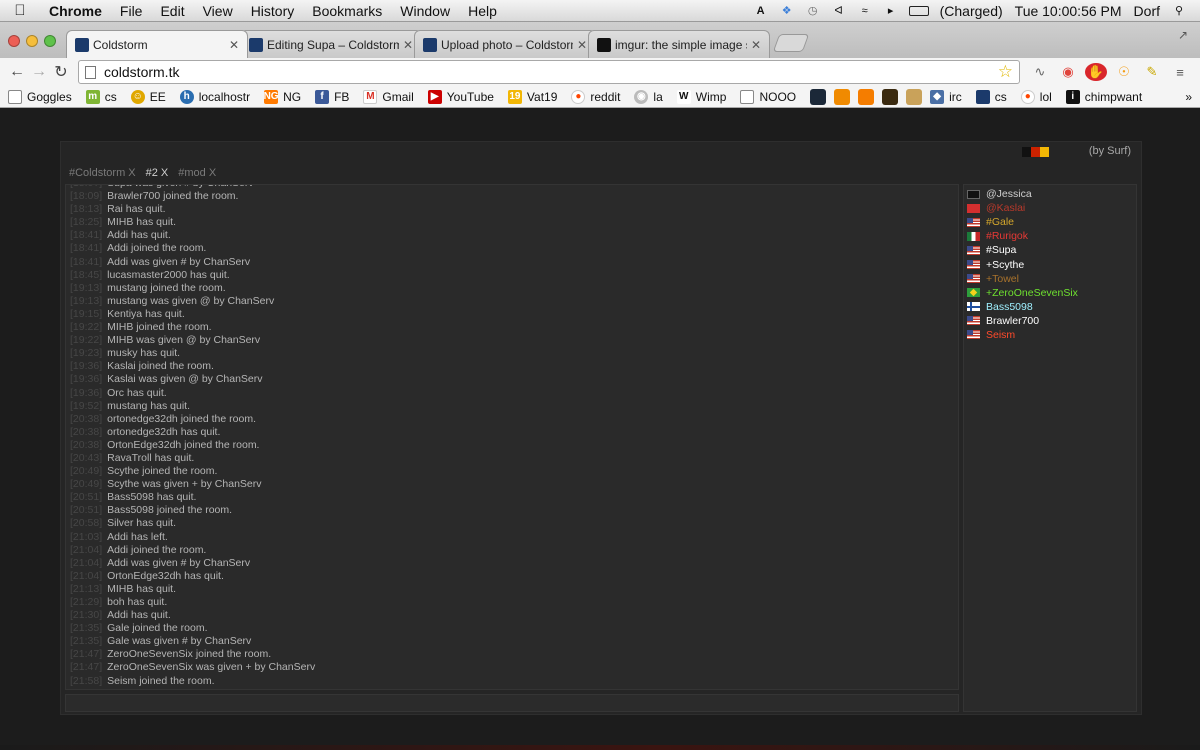 The width and height of the screenshot is (1200, 750). Describe the element at coordinates (164, 431) in the screenshot. I see `log-text: ortonedge32dh has quit.` at that location.